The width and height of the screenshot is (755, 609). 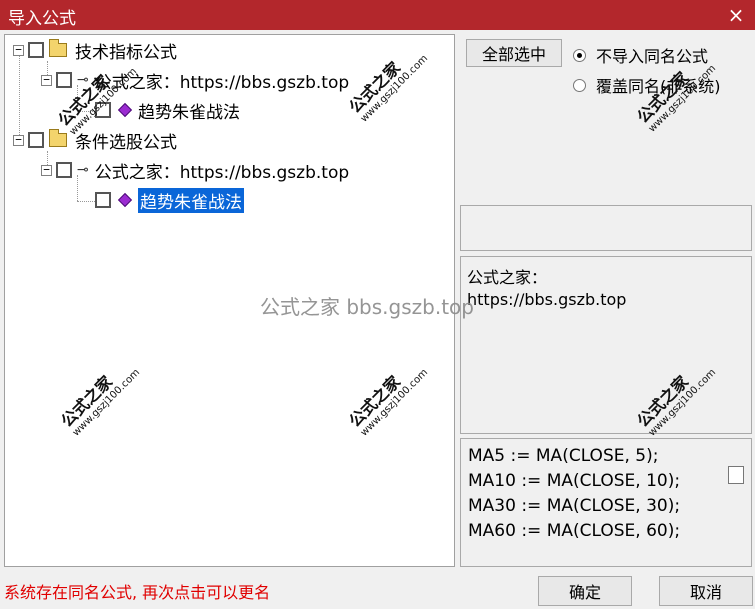 I want to click on tree-node-stock-screening: − 条件选股公式, so click(x=95, y=140).